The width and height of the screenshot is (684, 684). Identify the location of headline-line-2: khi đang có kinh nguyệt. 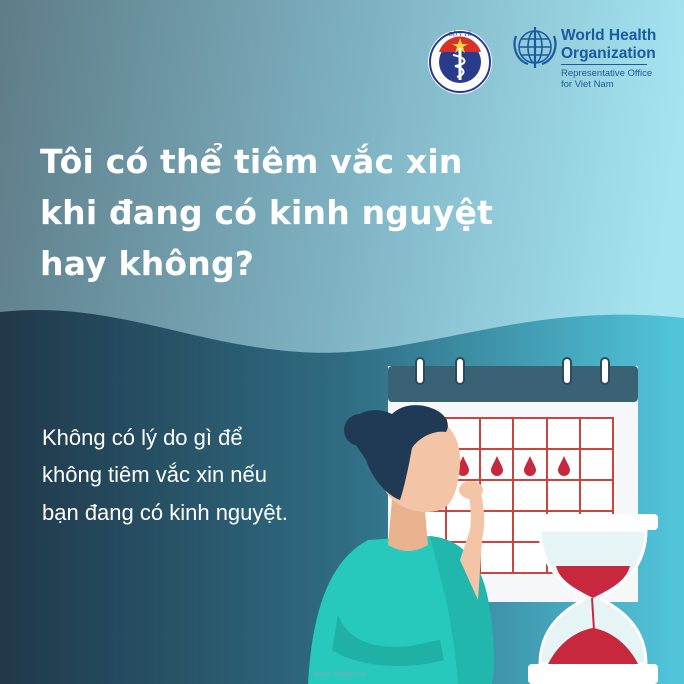
(267, 212).